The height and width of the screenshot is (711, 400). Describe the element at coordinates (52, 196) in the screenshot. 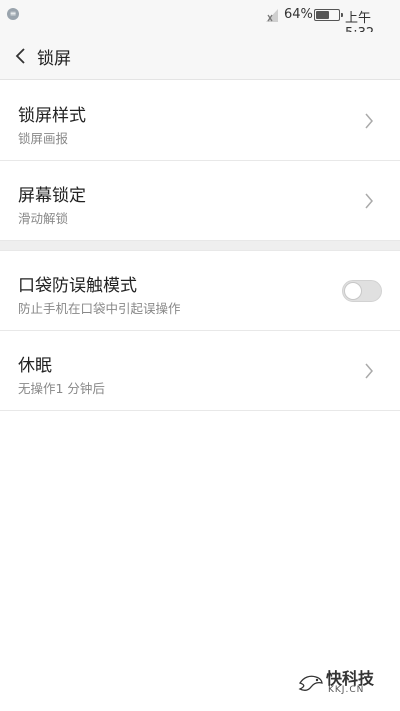

I see `setting-title: 屏幕锁定` at that location.